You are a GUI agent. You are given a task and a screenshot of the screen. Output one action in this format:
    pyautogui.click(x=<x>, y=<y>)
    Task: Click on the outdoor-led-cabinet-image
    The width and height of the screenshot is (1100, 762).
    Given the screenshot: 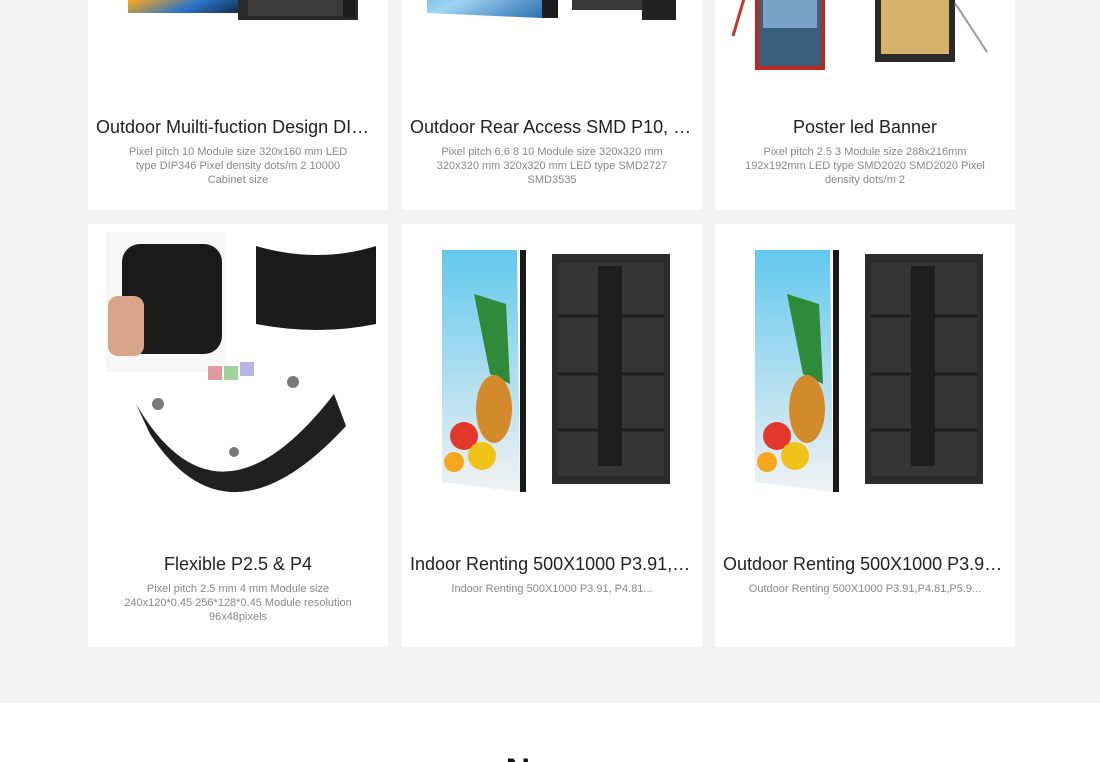 What is the action you would take?
    pyautogui.click(x=243, y=10)
    